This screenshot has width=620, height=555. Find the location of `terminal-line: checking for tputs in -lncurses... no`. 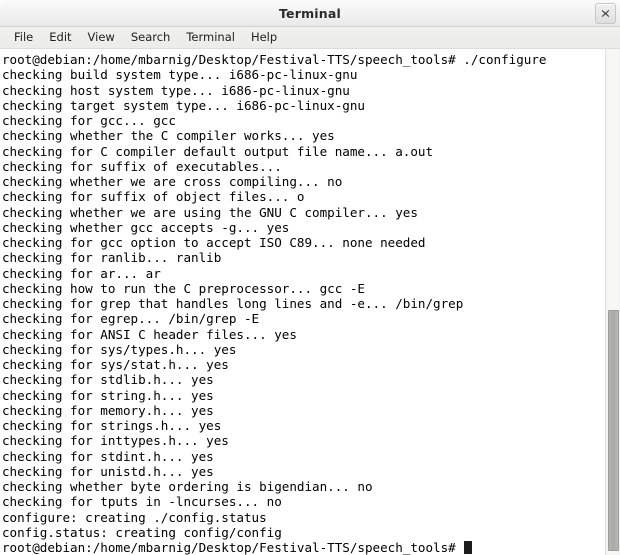

terminal-line: checking for tputs in -lncurses... no is located at coordinates (142, 502).